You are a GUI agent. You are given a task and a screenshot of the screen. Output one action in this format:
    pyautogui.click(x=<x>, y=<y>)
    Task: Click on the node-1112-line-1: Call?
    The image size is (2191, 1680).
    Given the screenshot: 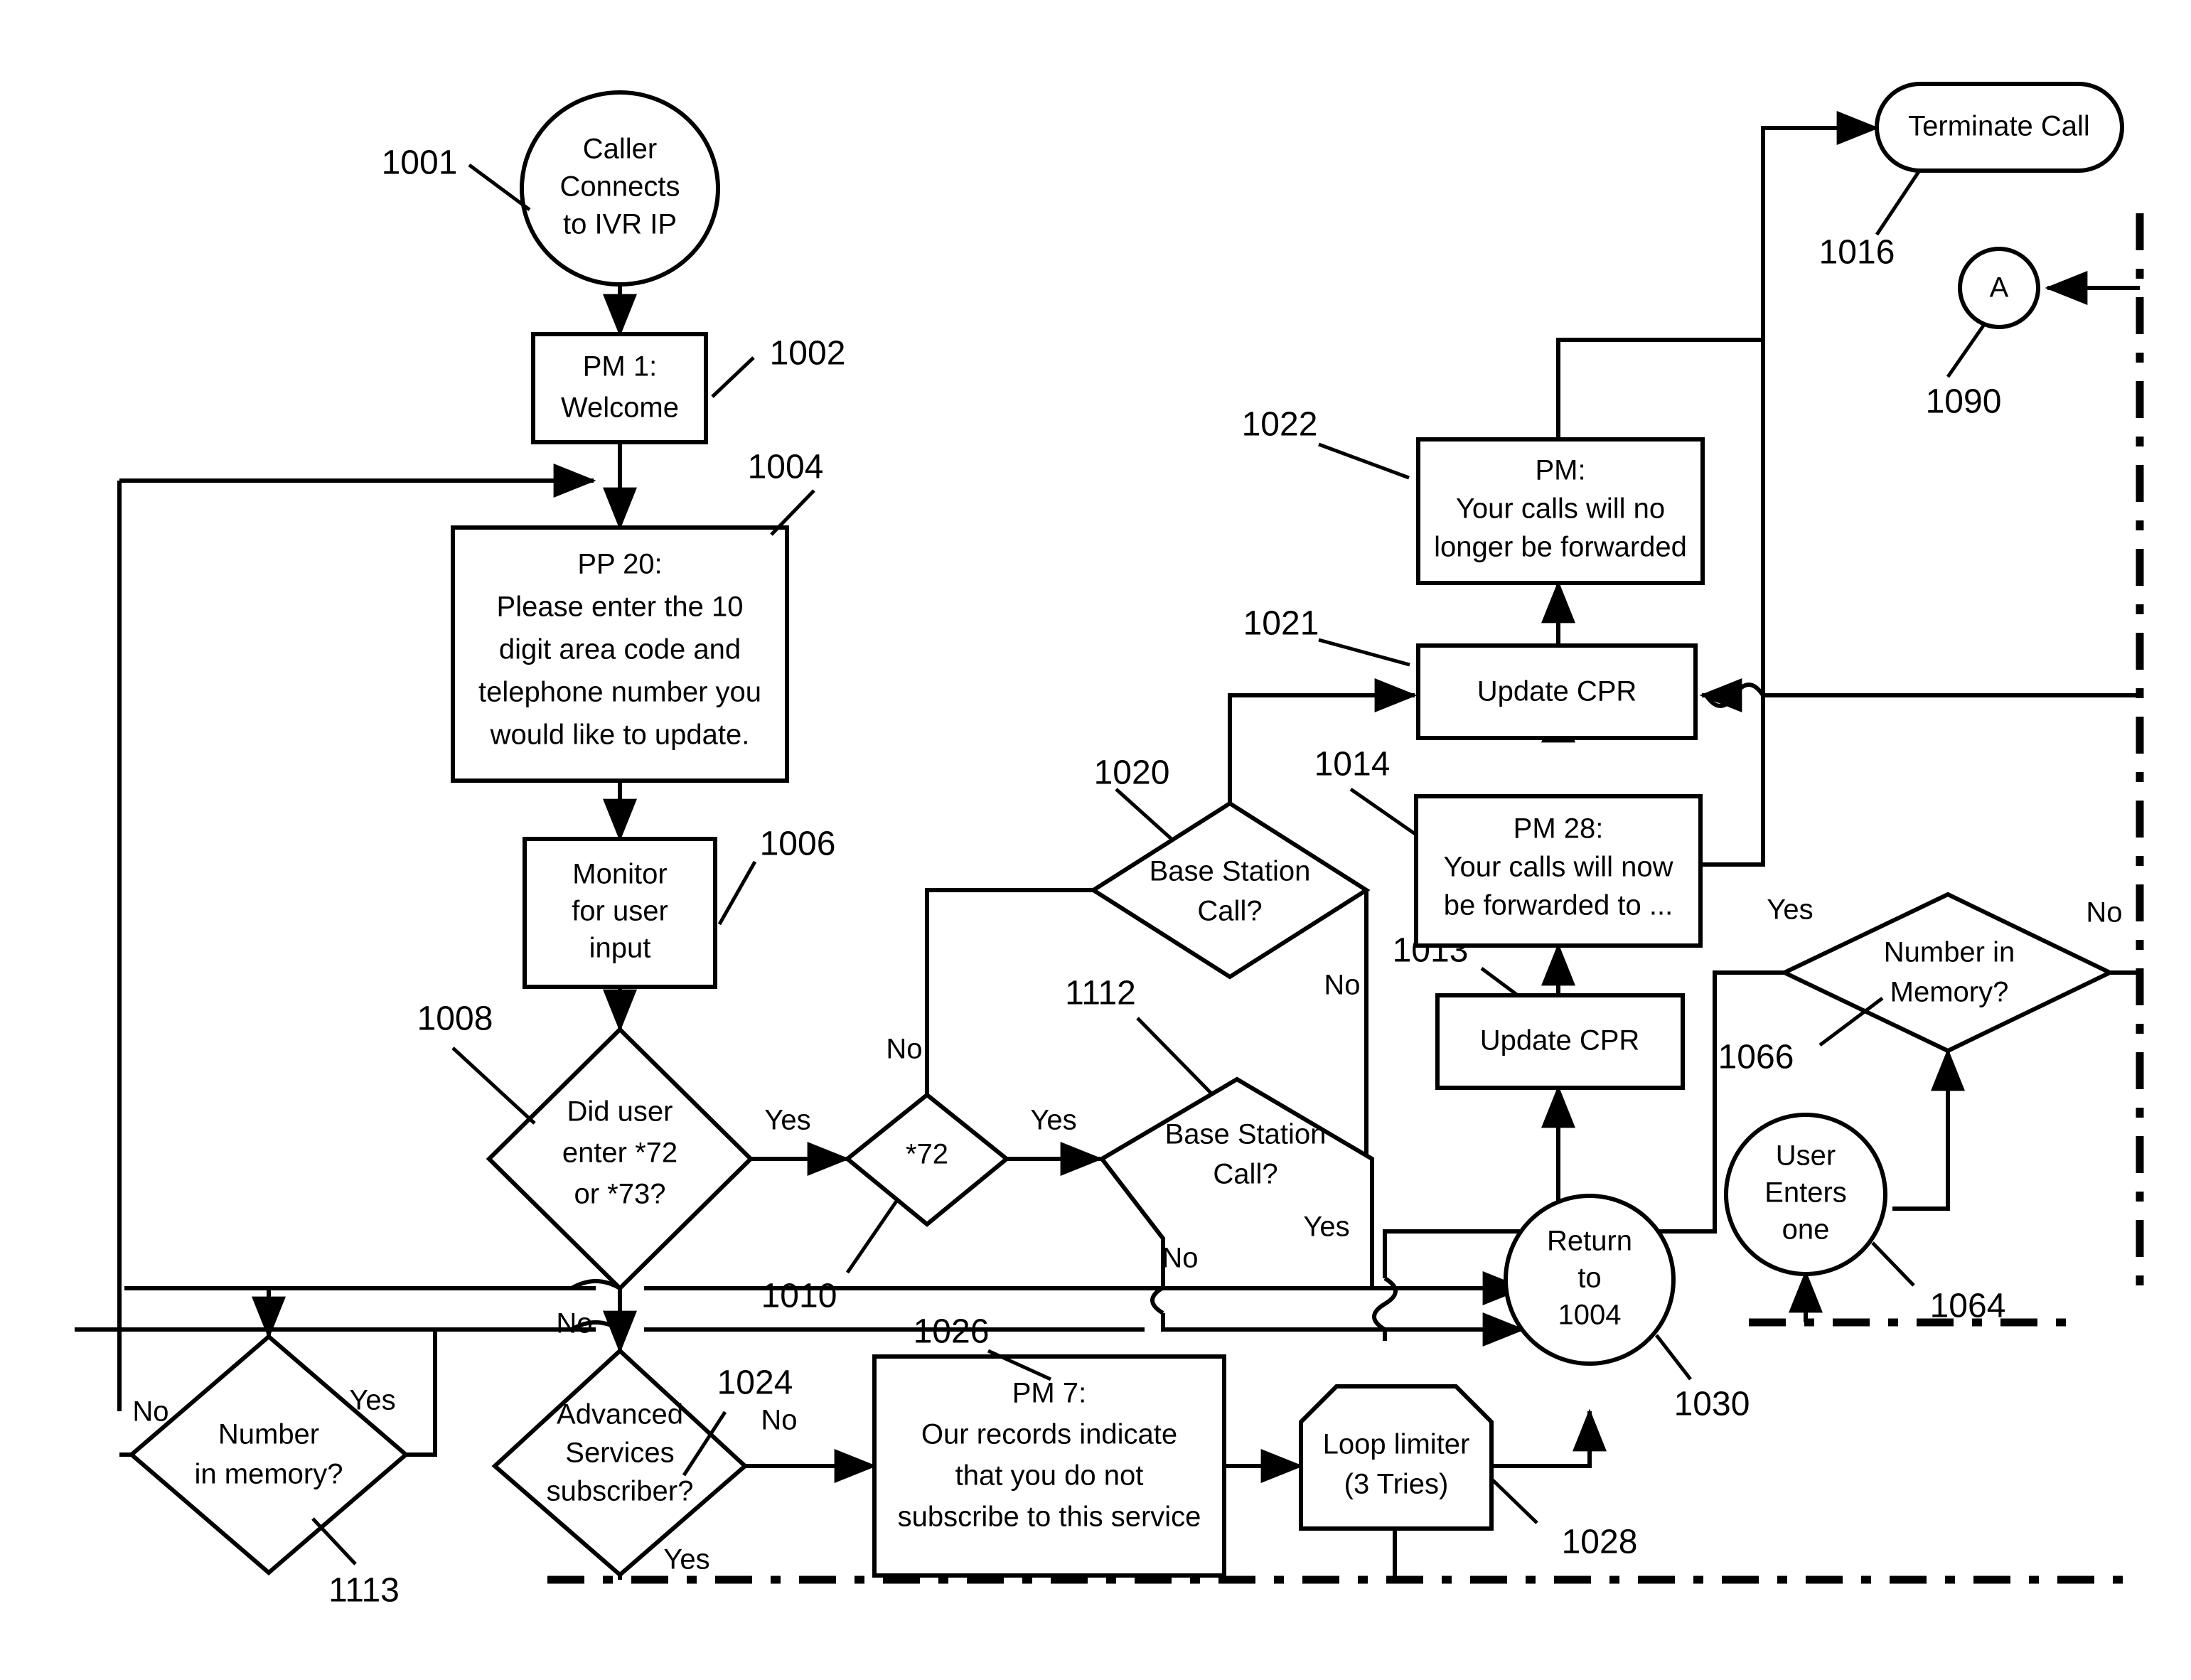 What is the action you would take?
    pyautogui.click(x=1245, y=1174)
    